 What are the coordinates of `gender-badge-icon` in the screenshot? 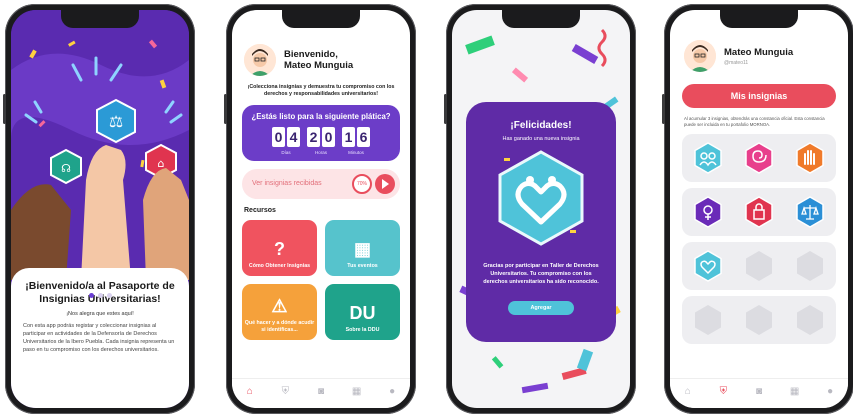 It's located at (708, 212).